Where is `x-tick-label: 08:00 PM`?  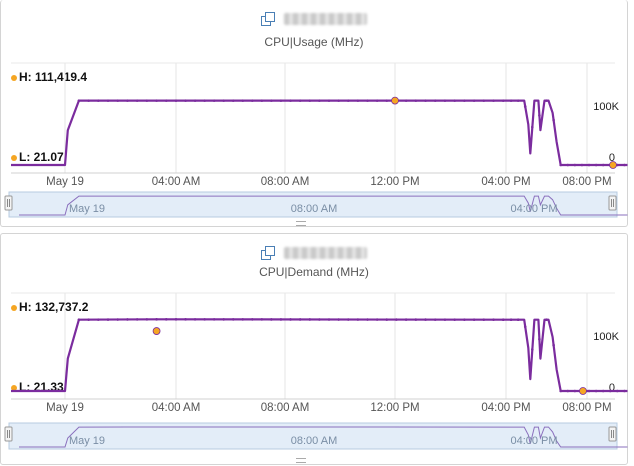
x-tick-label: 08:00 PM is located at coordinates (586, 408).